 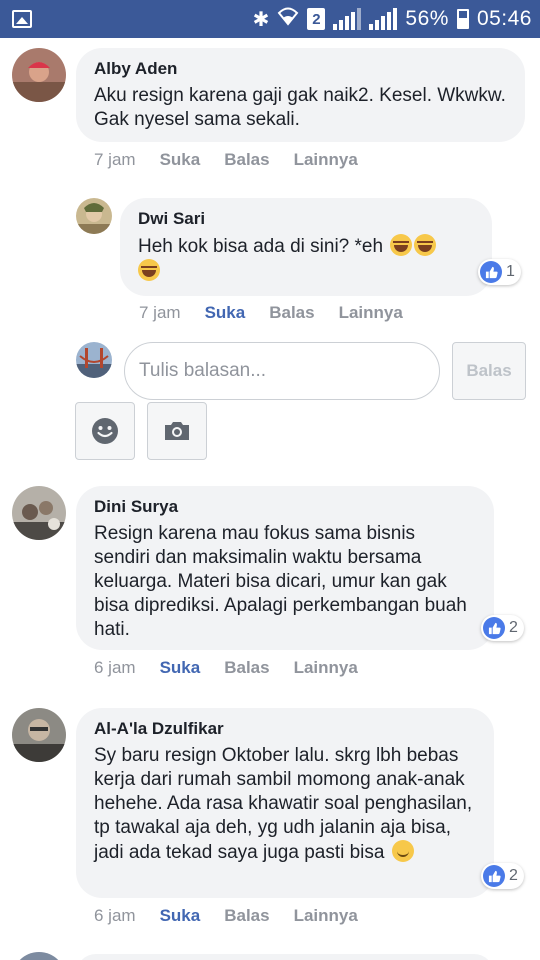 I want to click on bluetooth-icon: ✱, so click(x=261, y=19).